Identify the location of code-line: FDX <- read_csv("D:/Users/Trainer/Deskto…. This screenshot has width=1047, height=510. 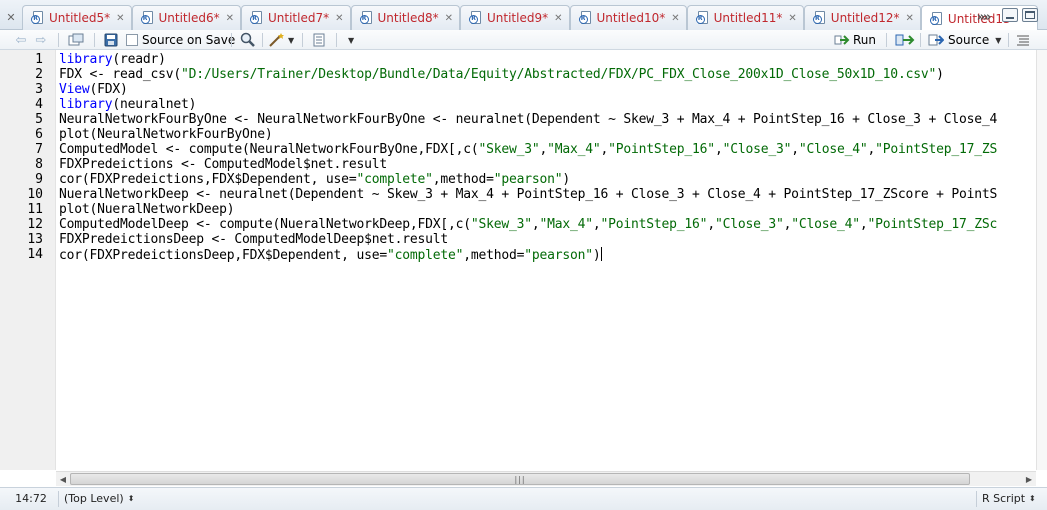
(501, 74).